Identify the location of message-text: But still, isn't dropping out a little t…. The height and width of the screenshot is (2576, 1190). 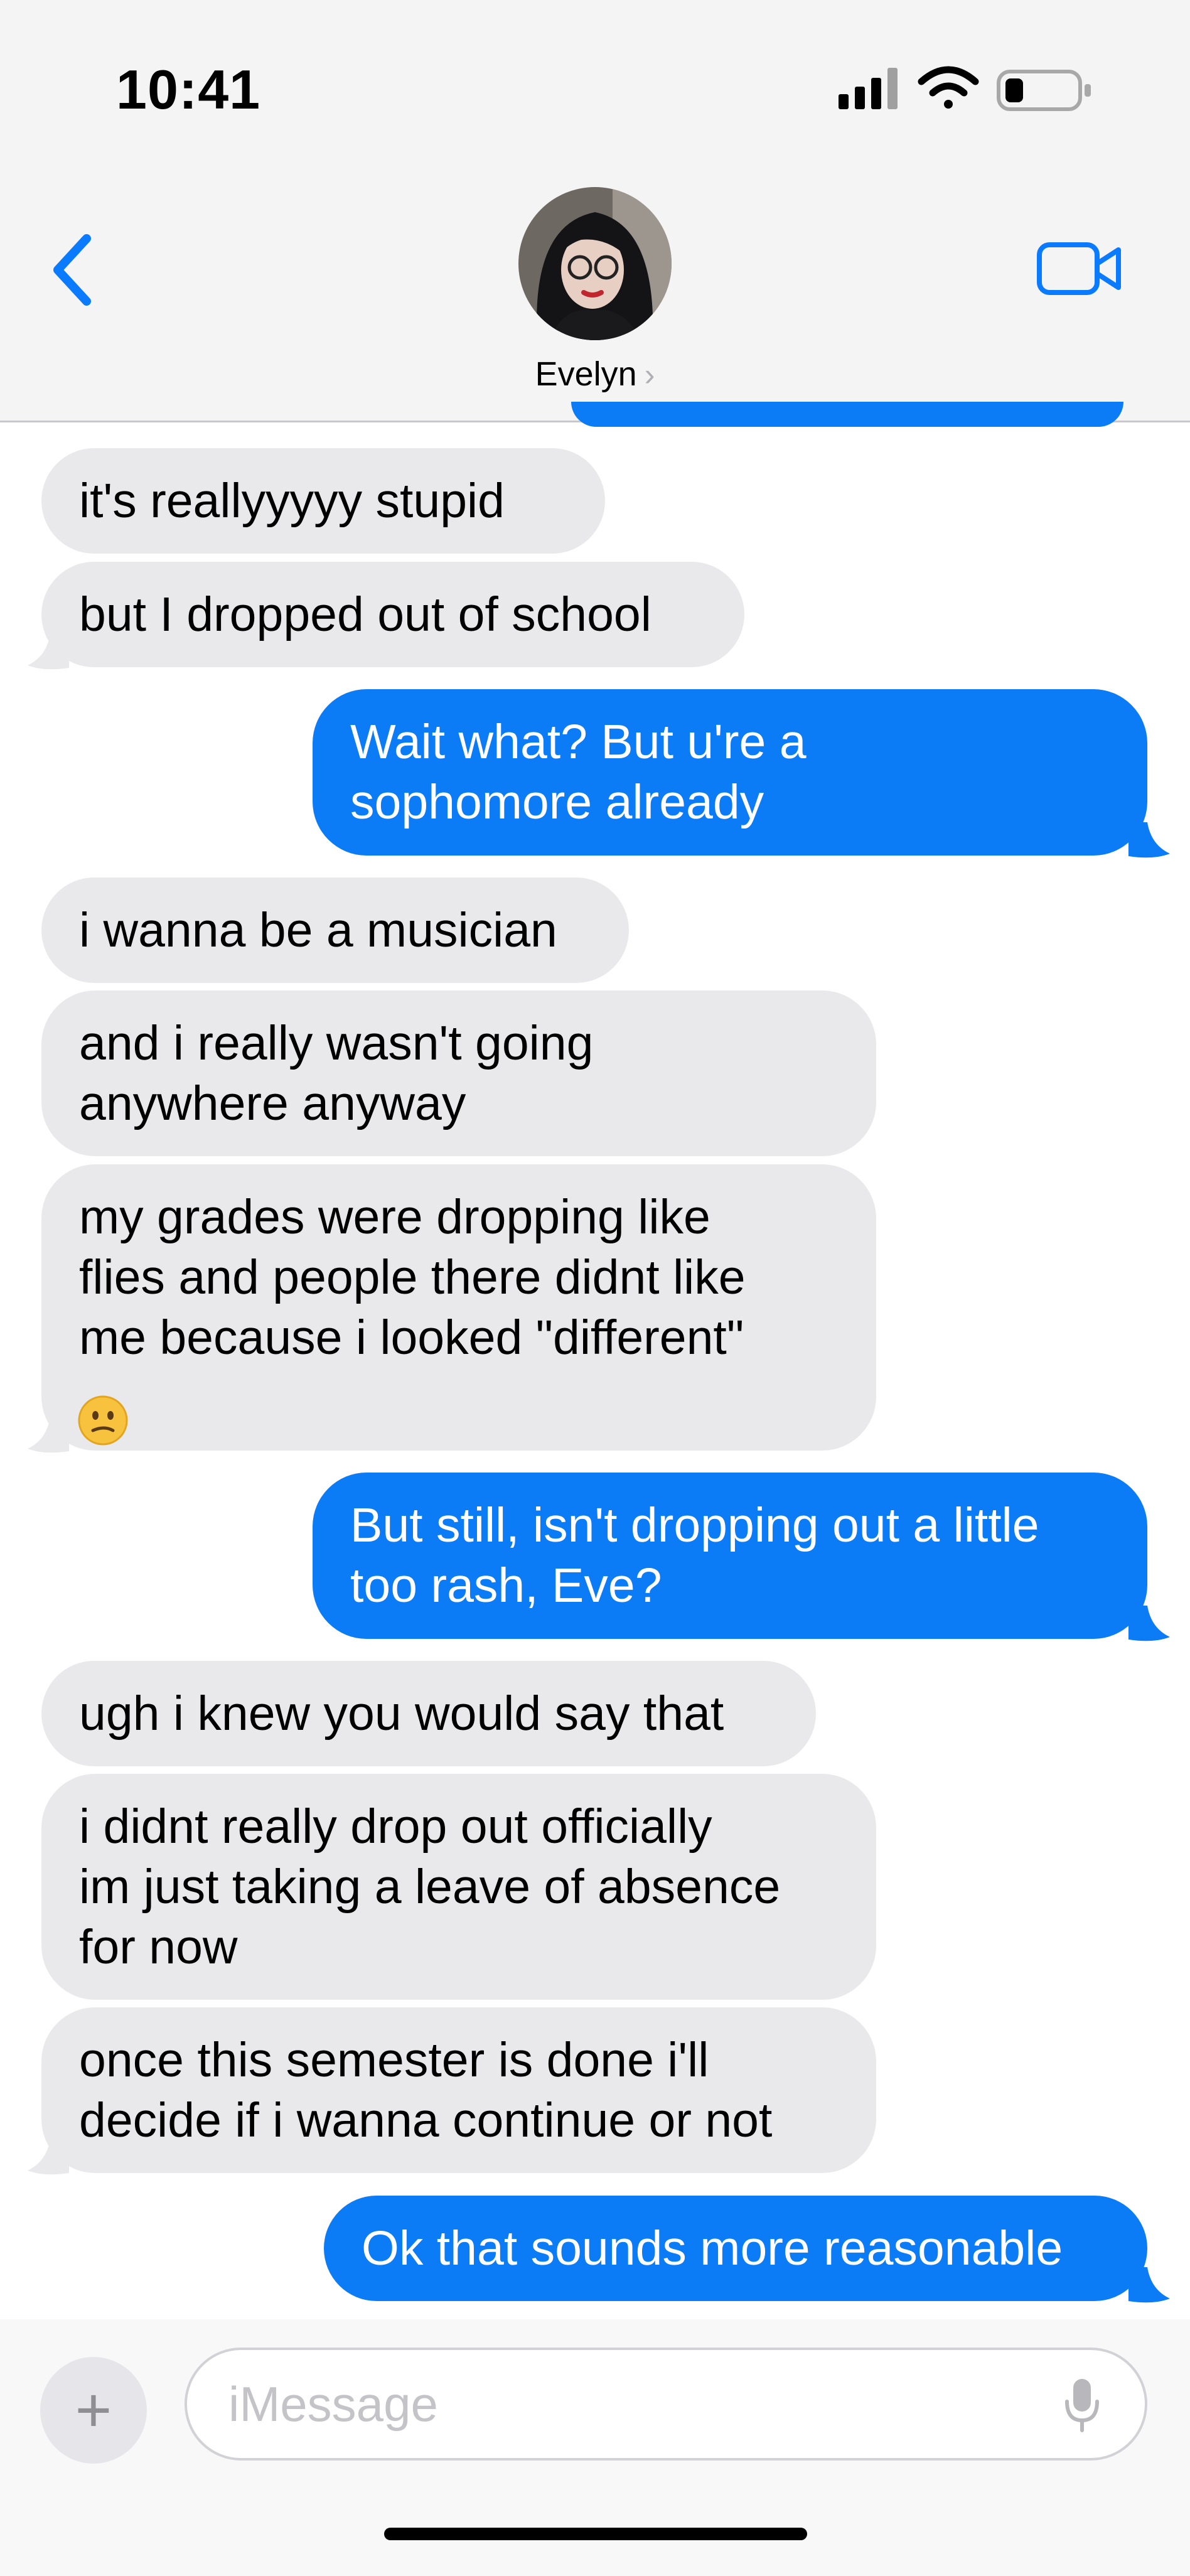
(694, 1555).